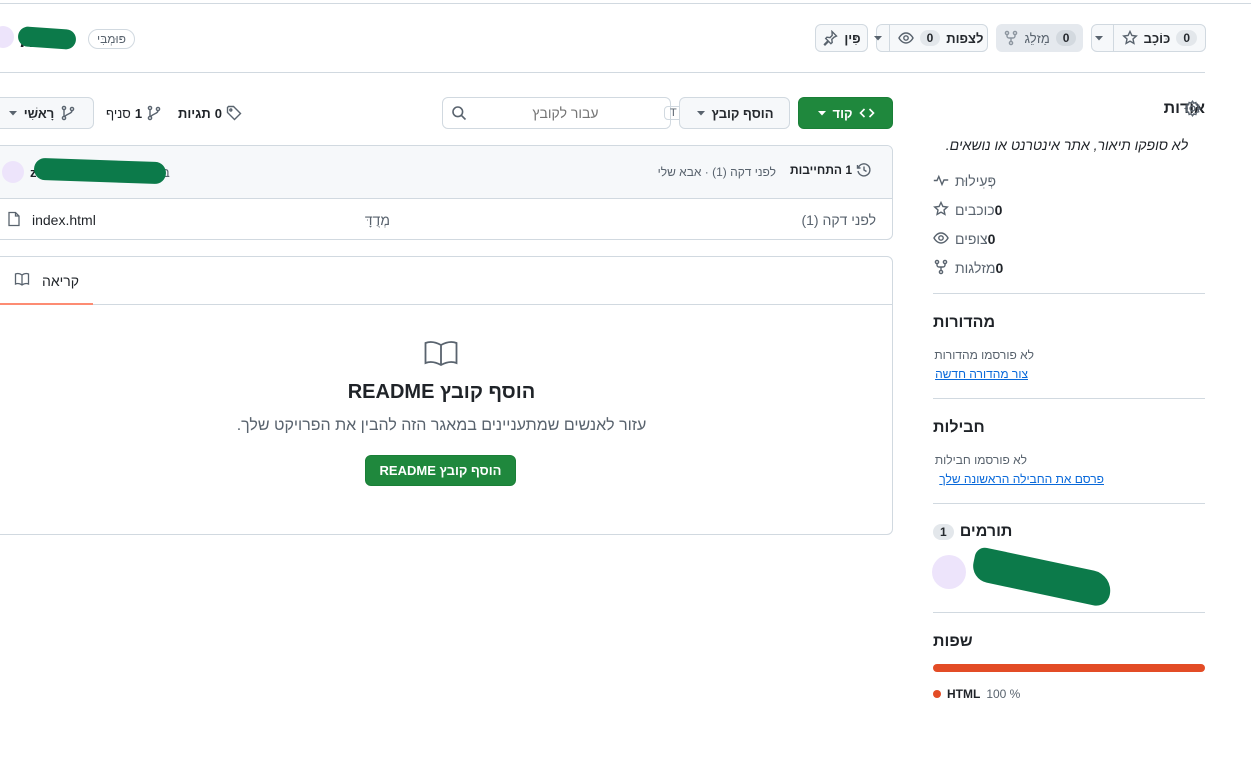 The image size is (1251, 778). I want to click on watch-label: לצפות, so click(965, 38).